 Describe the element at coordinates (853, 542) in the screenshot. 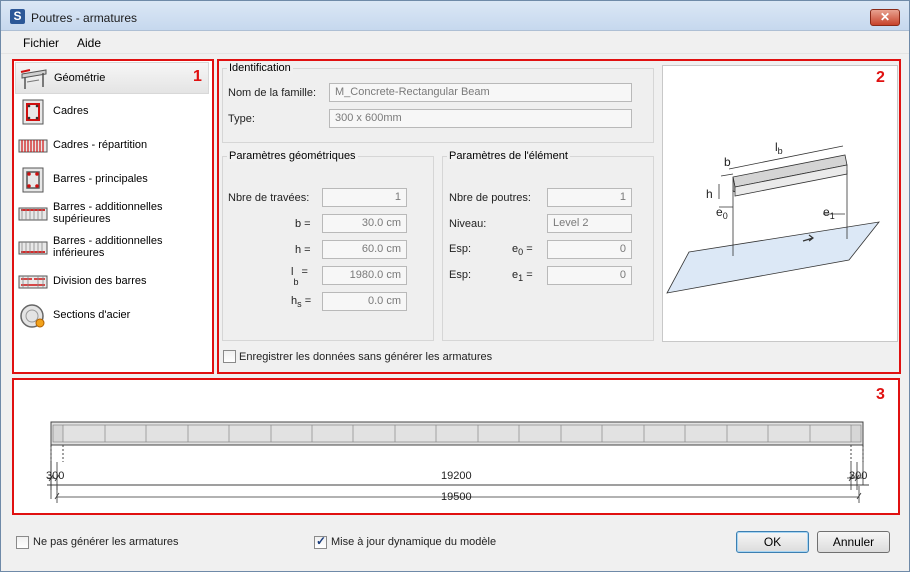

I see `cancel-button: Annuler` at that location.